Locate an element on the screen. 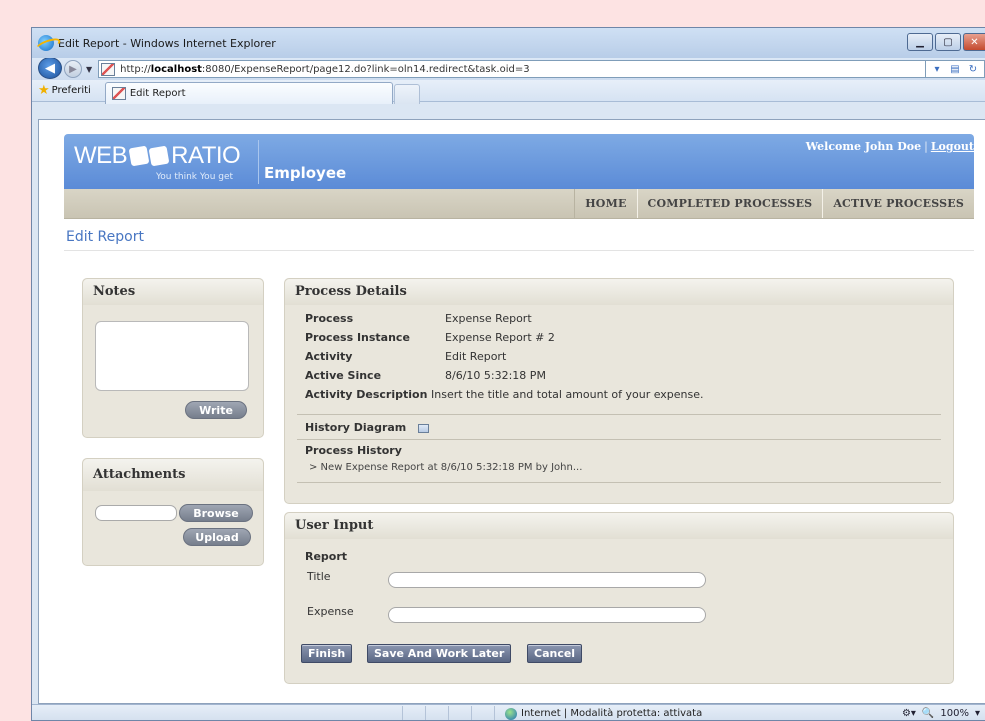  attachments-panel: Attachments Browse Upload is located at coordinates (173, 512).